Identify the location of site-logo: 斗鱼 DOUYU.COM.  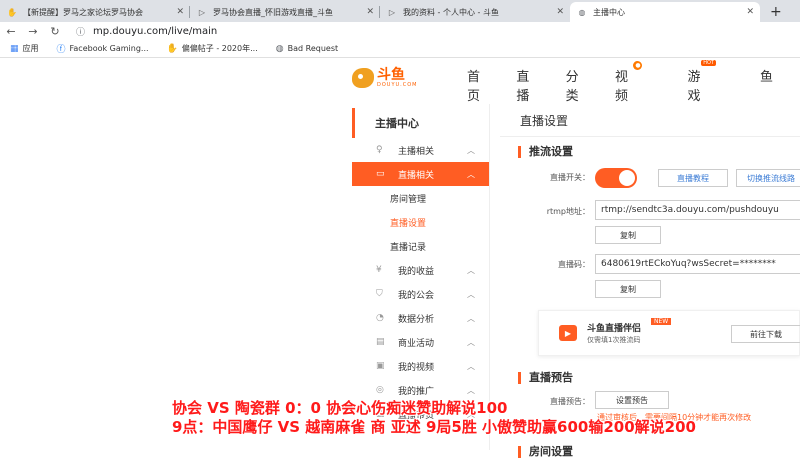
(388, 78).